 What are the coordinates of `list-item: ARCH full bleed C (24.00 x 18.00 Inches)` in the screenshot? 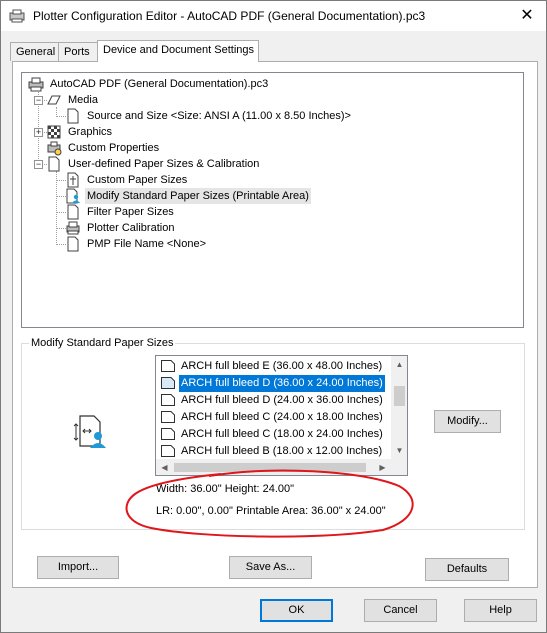 It's located at (274, 417).